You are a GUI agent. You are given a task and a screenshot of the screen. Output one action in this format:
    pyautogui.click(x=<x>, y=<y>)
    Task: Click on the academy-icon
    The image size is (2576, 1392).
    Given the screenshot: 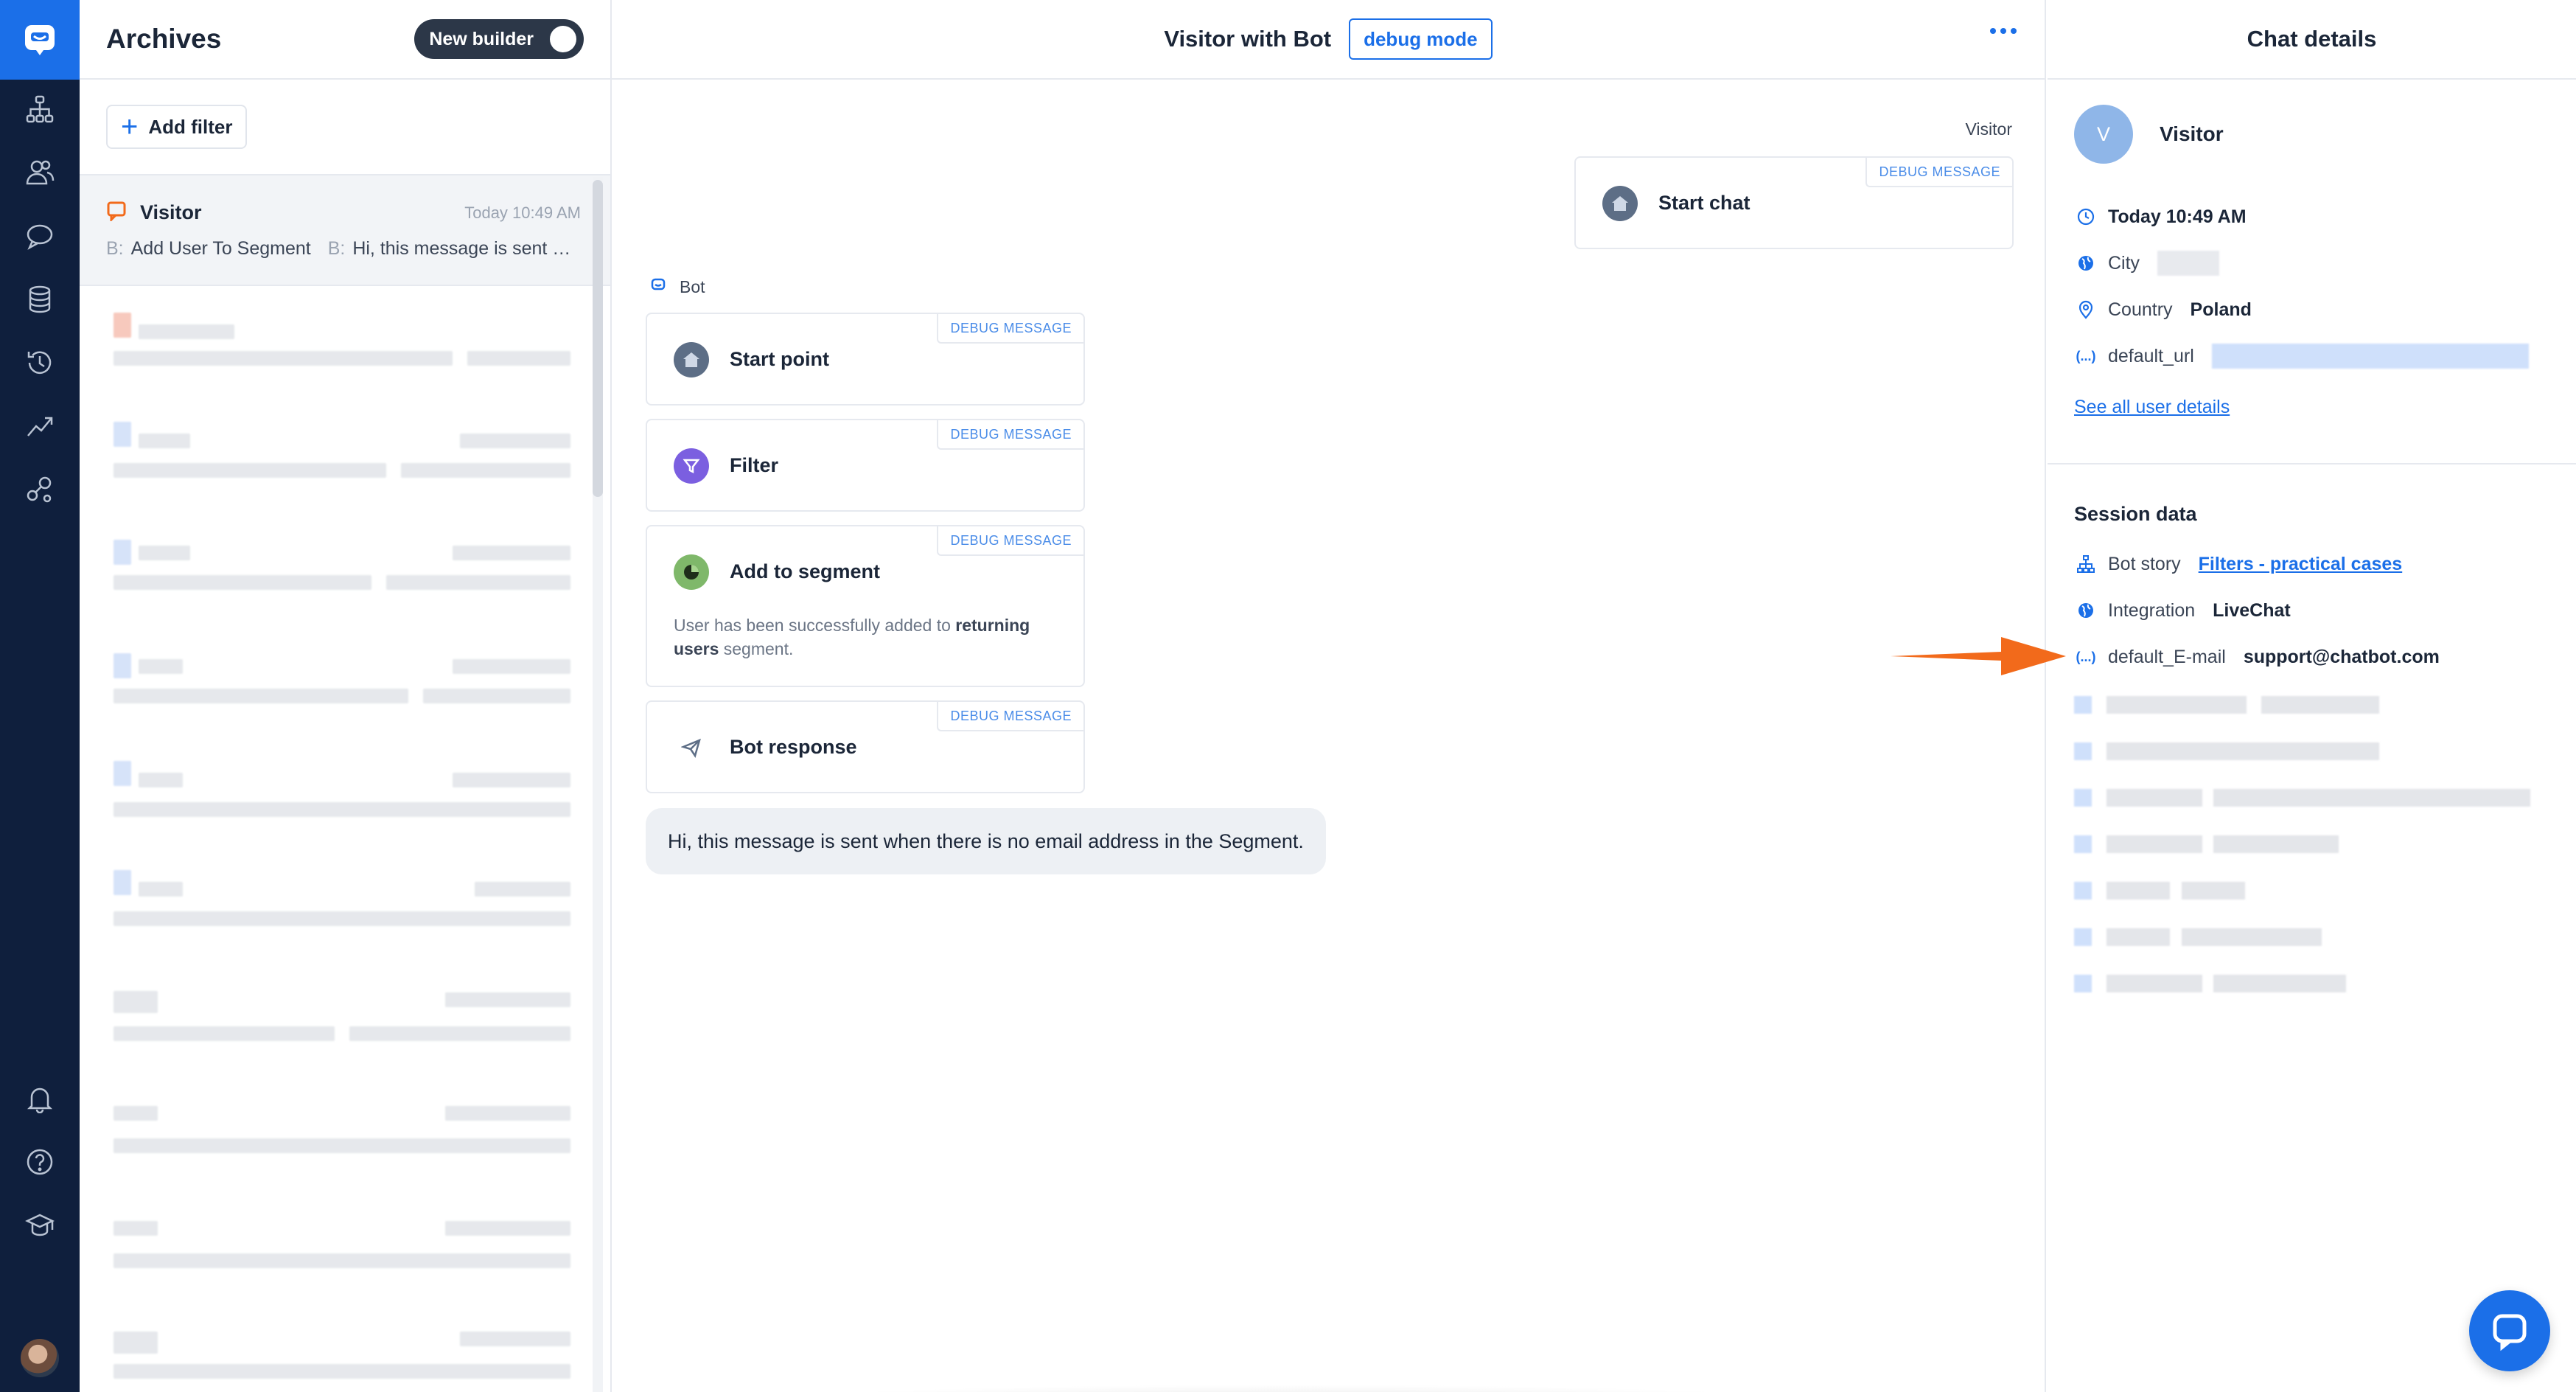 What is the action you would take?
    pyautogui.click(x=39, y=1225)
    